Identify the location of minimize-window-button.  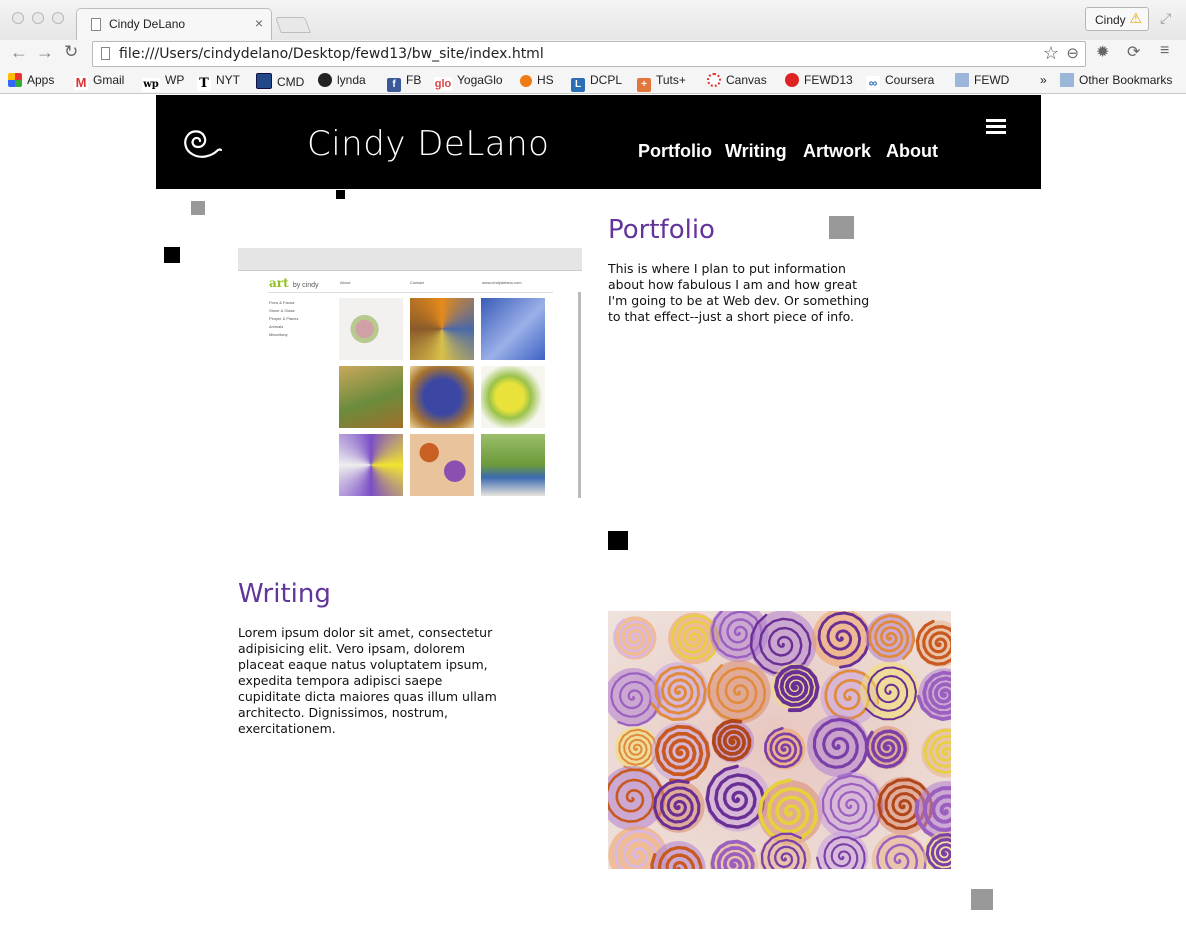
(38, 18).